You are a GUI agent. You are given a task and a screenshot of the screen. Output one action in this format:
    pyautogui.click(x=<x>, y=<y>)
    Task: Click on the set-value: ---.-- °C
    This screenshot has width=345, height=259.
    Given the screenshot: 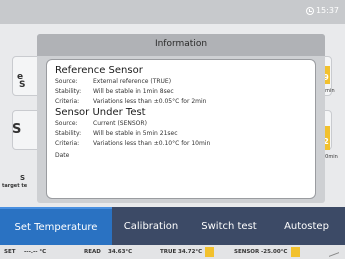 What is the action you would take?
    pyautogui.click(x=35, y=252)
    